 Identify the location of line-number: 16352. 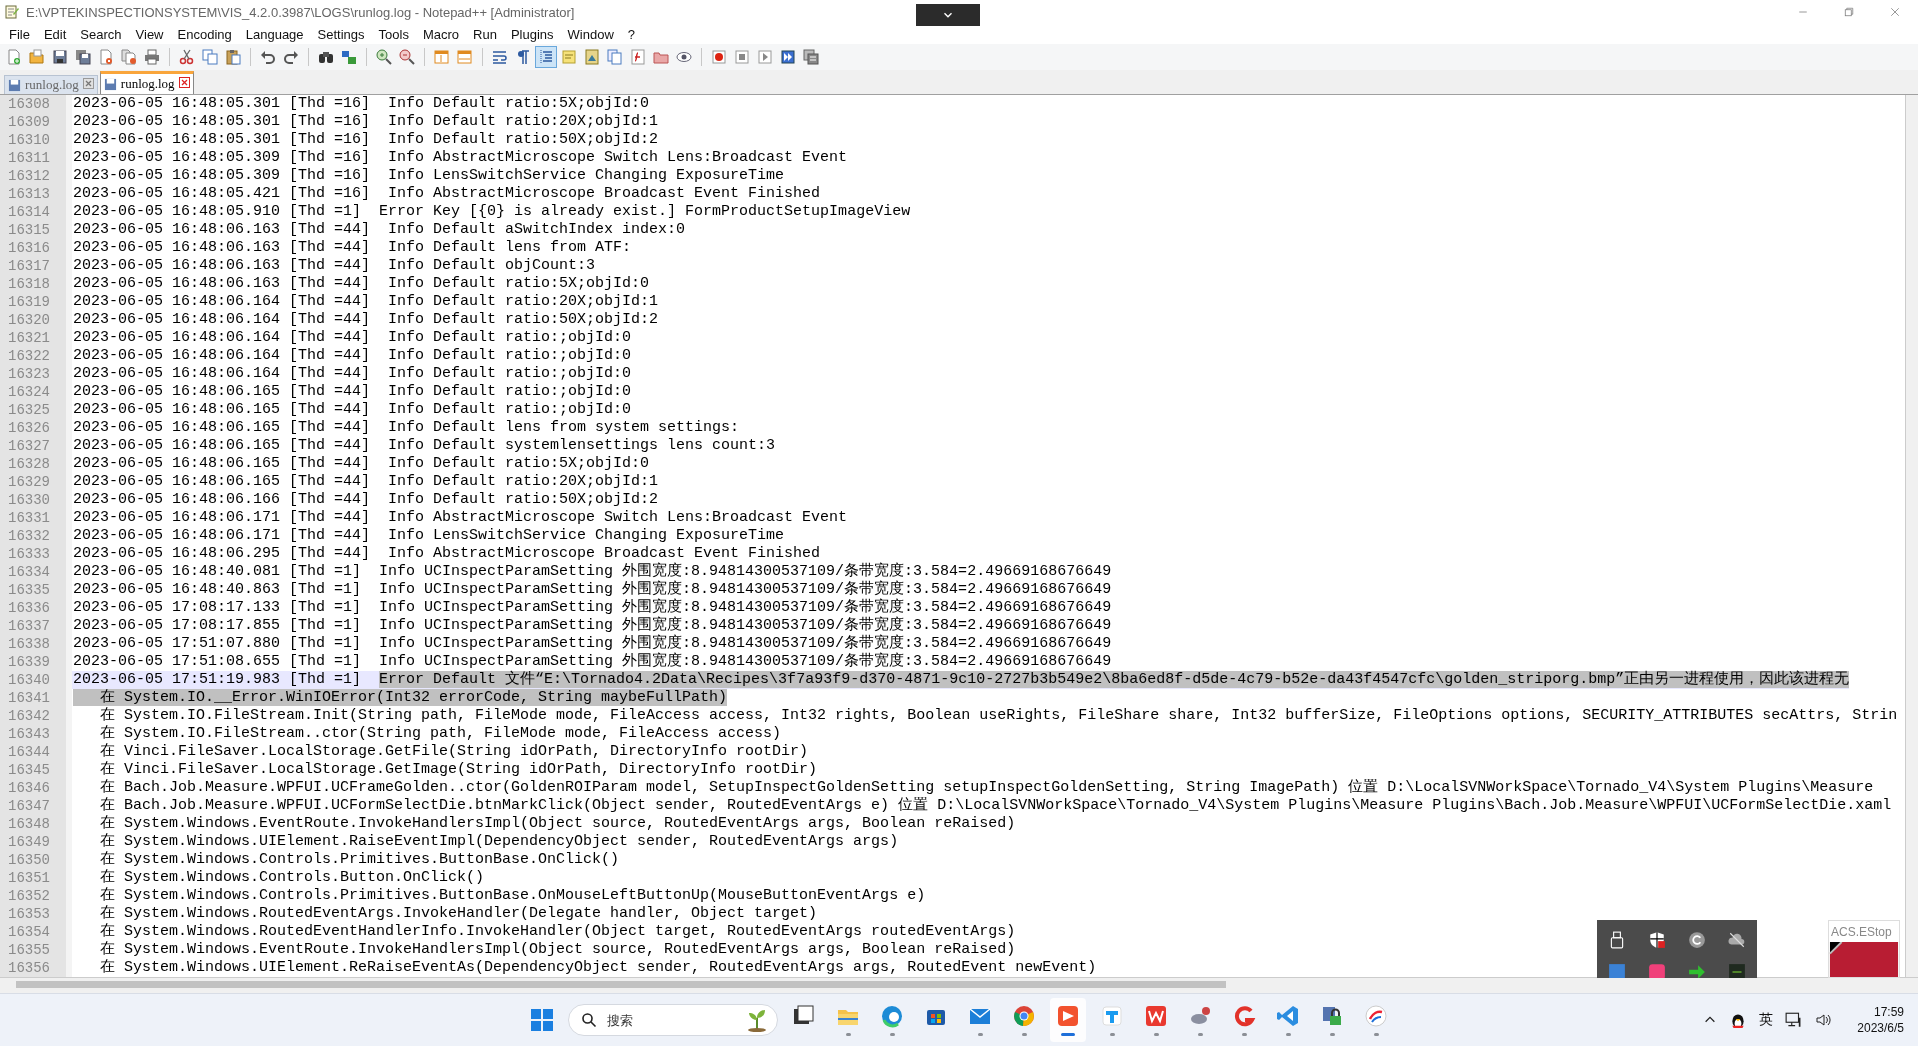
(29, 896).